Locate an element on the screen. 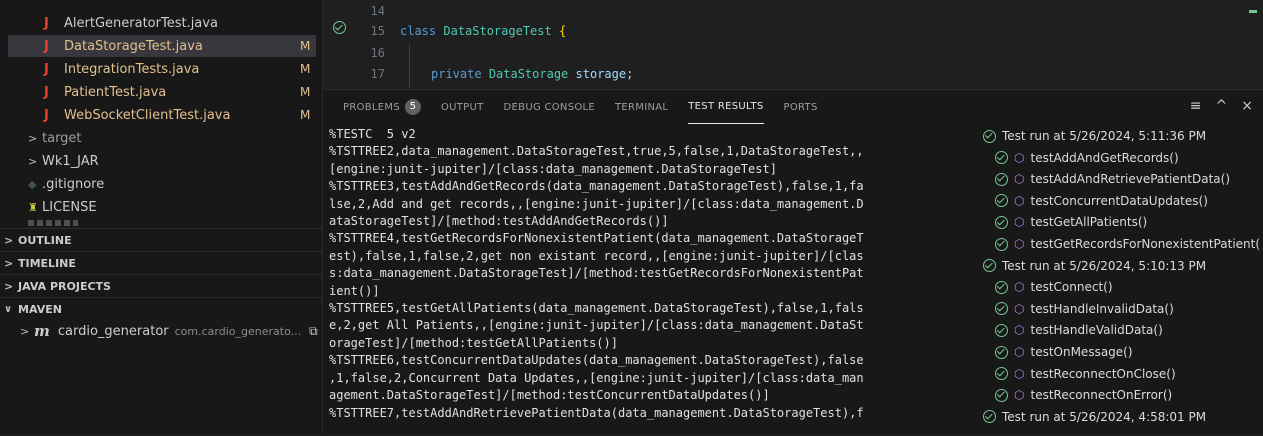  test-case-item: ⬡ testGetRecordsForNonexistentPatient( is located at coordinates (1127, 244).